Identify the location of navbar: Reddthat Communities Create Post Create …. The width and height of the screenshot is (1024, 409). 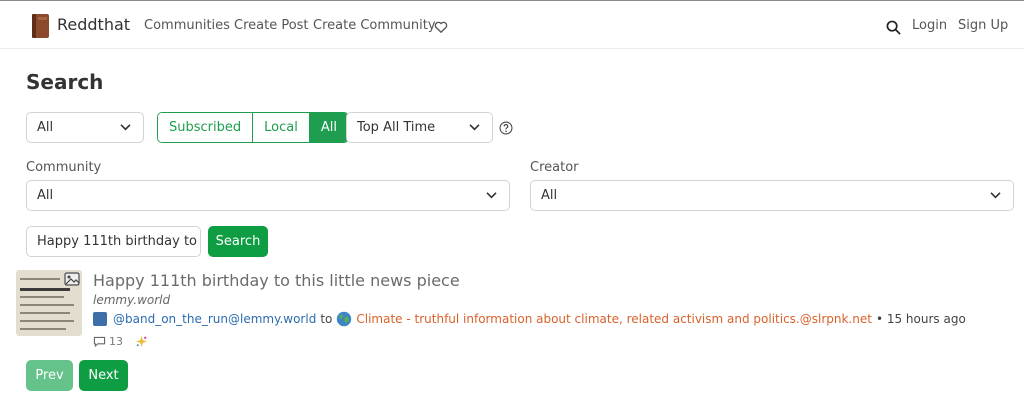
(512, 25).